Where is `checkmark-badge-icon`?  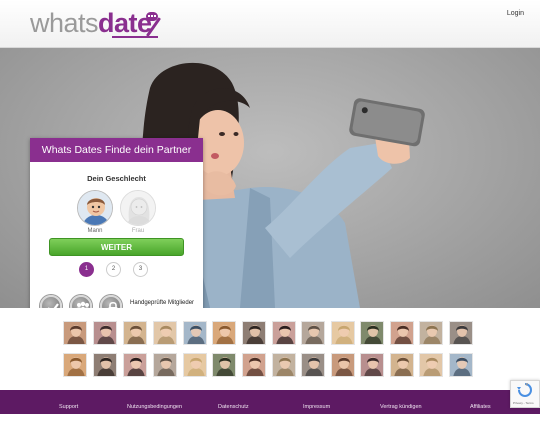
checkmark-badge-icon is located at coordinates (51, 301).